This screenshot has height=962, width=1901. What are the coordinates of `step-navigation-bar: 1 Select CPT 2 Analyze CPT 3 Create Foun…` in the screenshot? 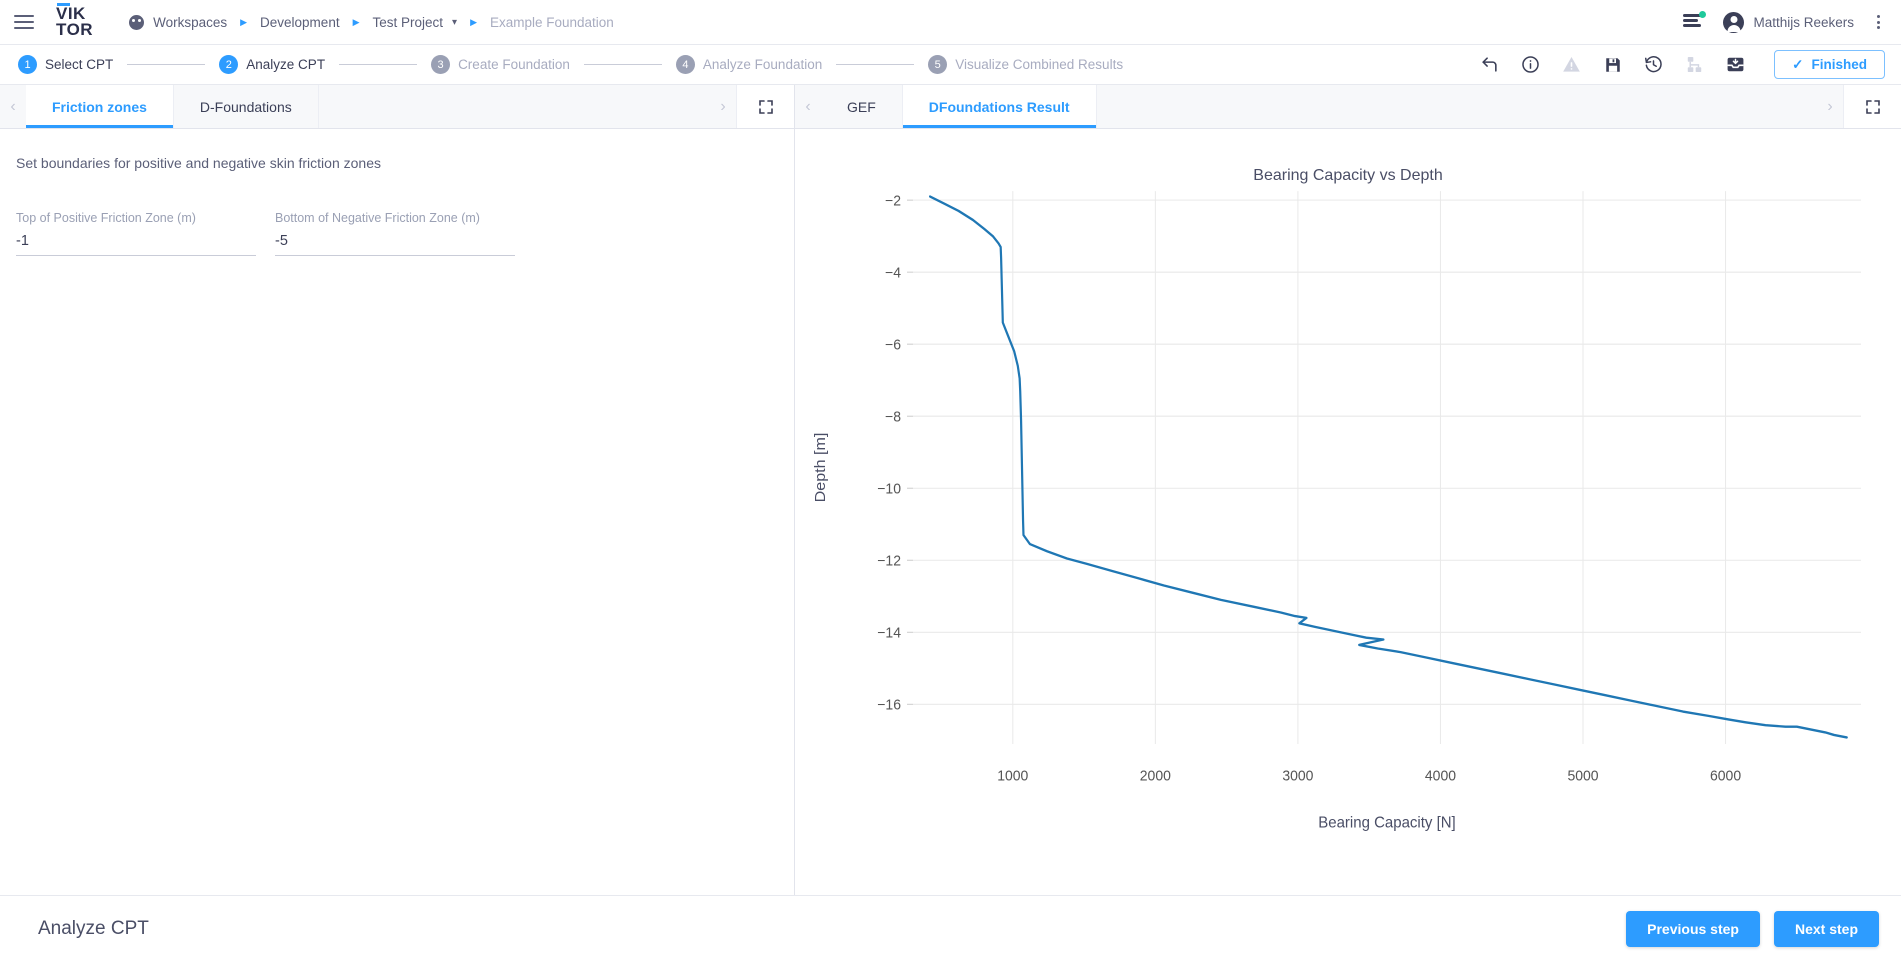 It's located at (950, 65).